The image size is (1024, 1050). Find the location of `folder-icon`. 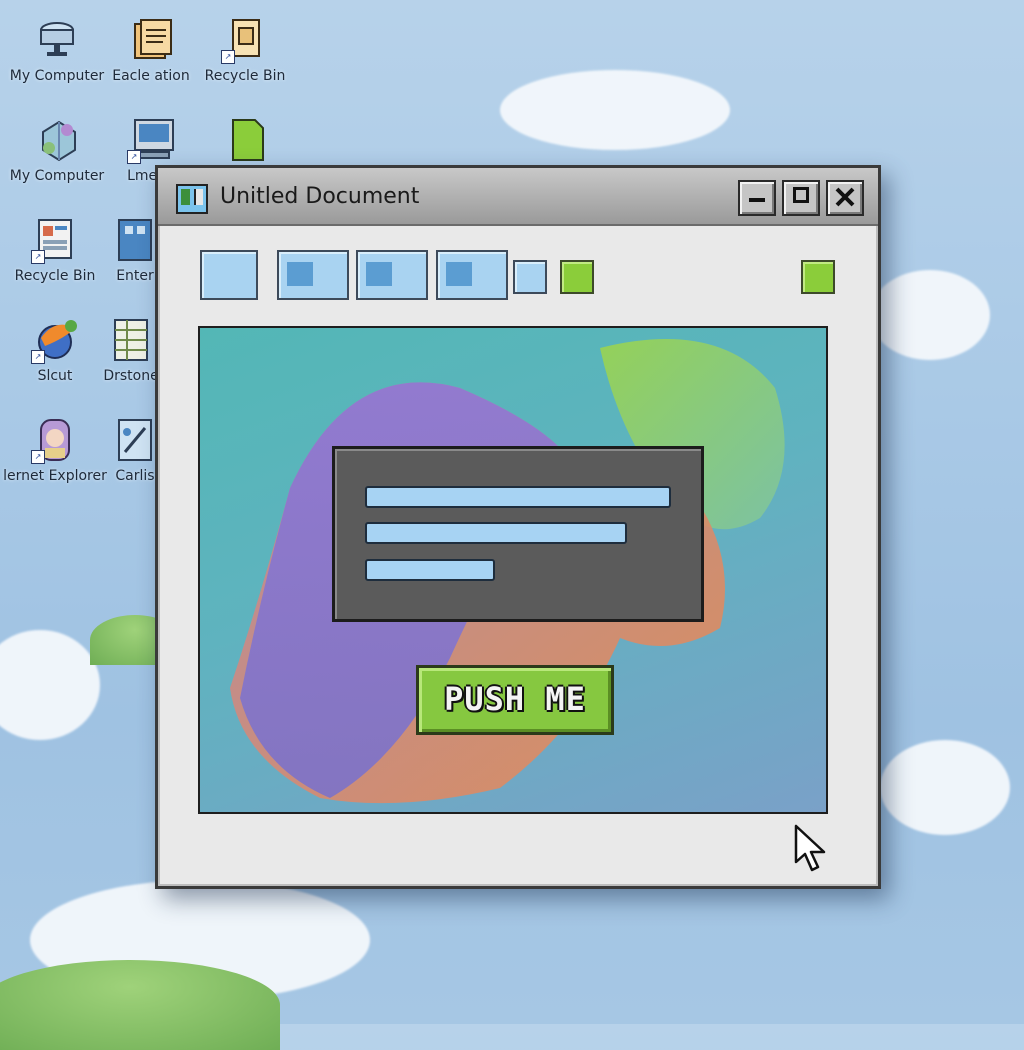

folder-icon is located at coordinates (151, 40).